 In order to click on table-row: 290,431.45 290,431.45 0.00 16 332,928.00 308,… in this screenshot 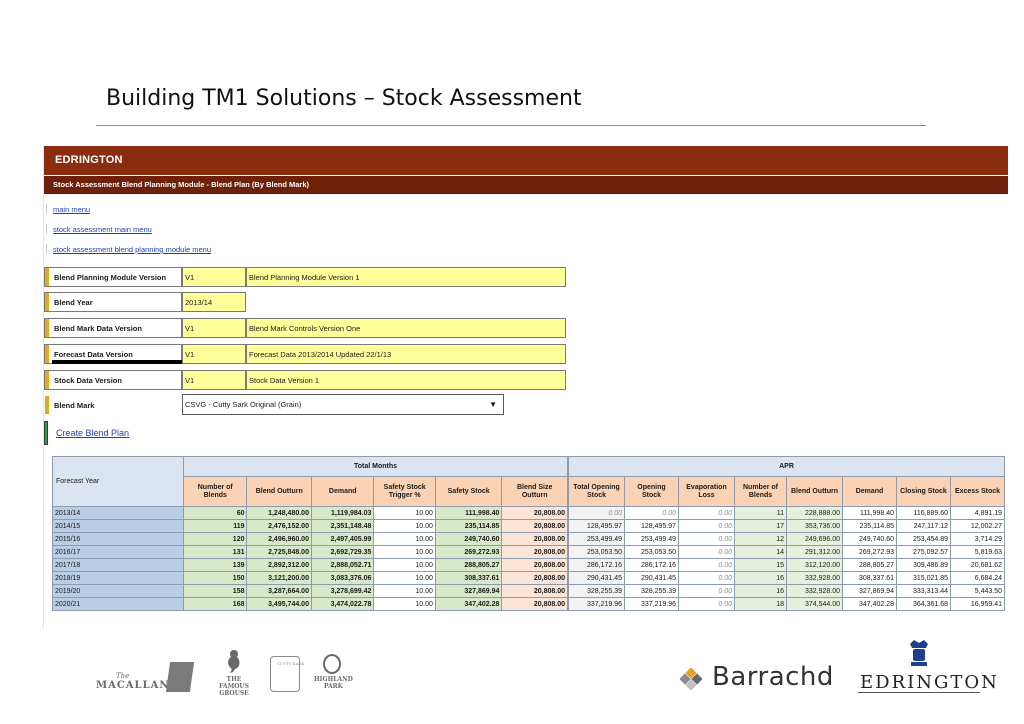, I will do `click(787, 578)`.